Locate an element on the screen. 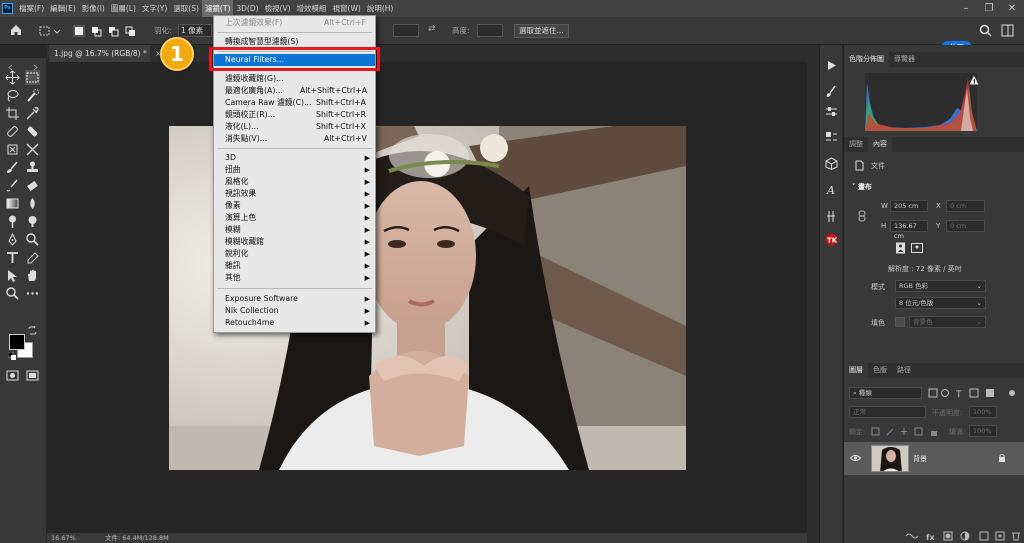 The width and height of the screenshot is (1024, 543). quick-selection-tool-icon is located at coordinates (32, 95).